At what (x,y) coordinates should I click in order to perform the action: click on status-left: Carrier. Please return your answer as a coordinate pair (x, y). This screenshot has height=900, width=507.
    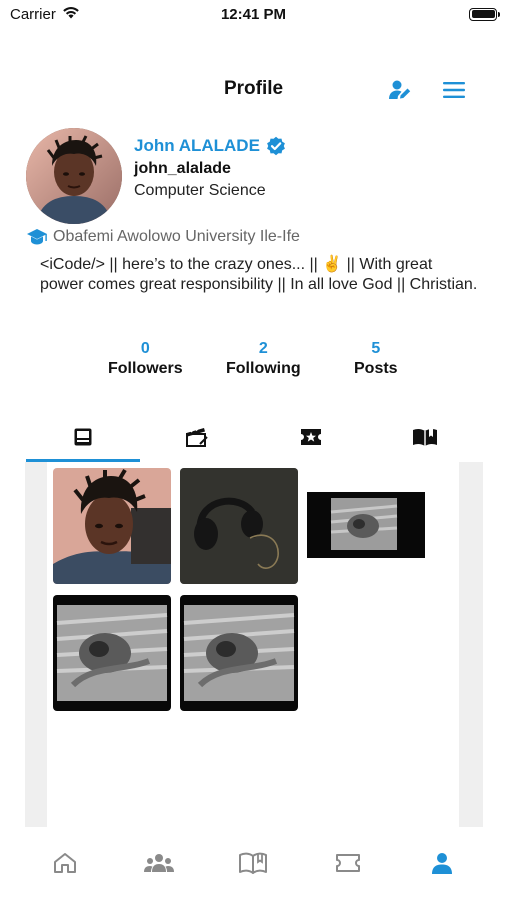
    Looking at the image, I should click on (45, 14).